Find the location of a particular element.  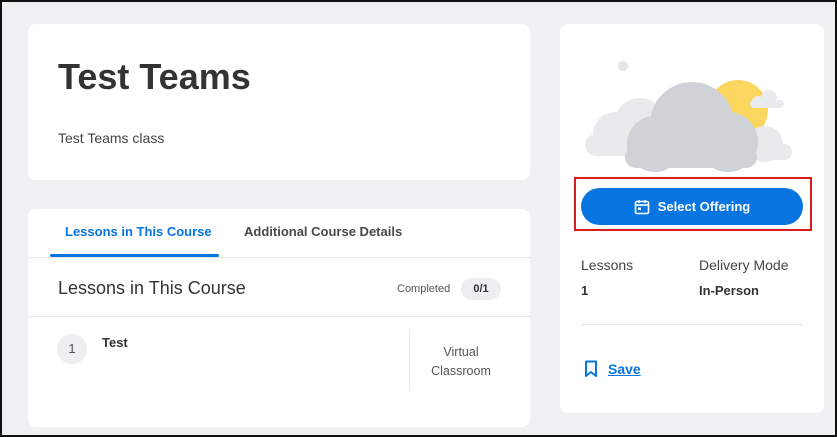

completed-label: Completed is located at coordinates (424, 289).